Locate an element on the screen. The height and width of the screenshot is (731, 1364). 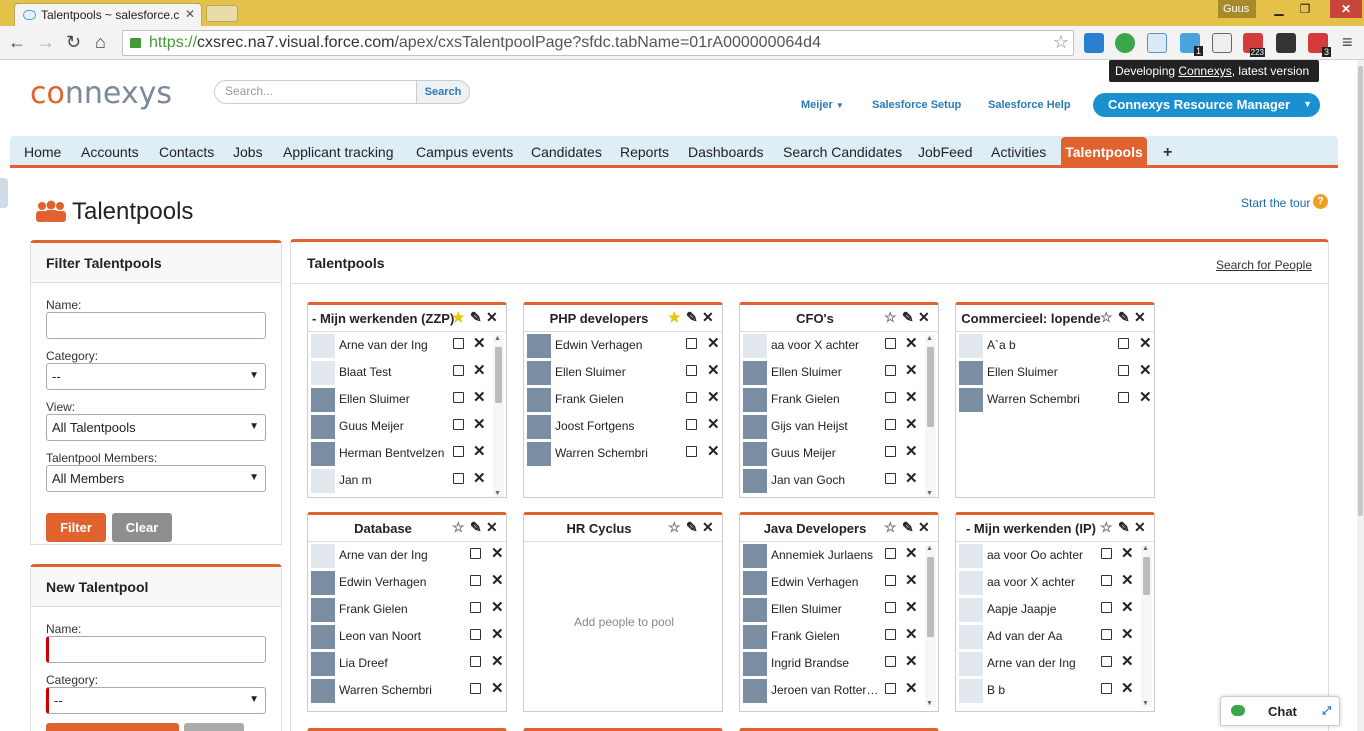
member-row: Ellen Sluimer ✕ is located at coordinates (623, 372).